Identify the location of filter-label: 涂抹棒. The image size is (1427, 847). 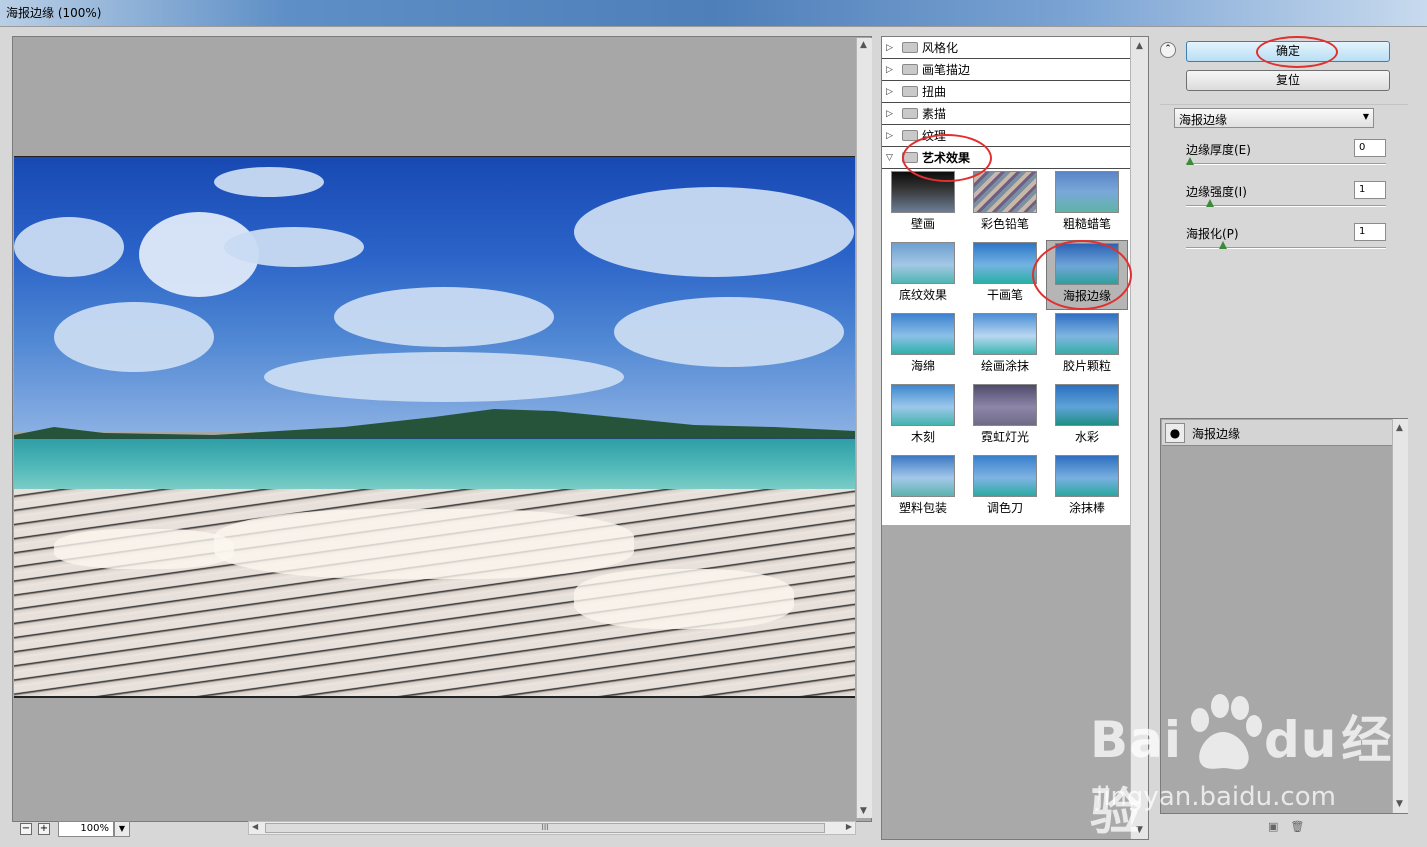
(1086, 508).